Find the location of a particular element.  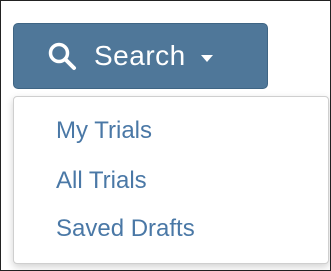

menu-item-my-trials: My Trials is located at coordinates (104, 131).